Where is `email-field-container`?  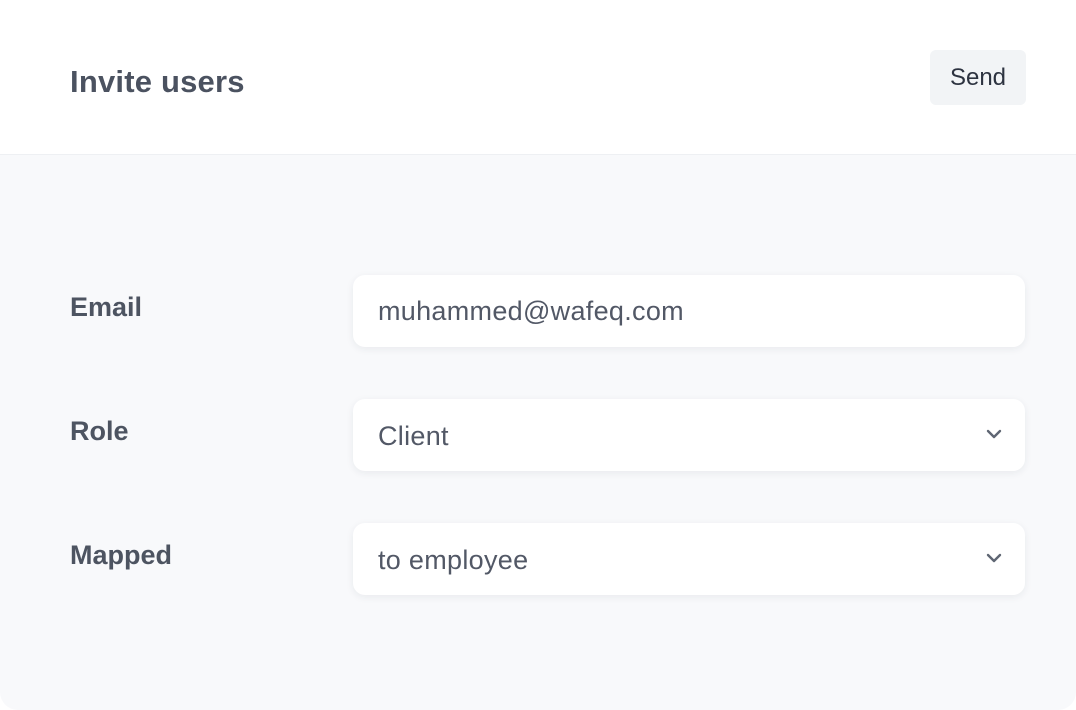 email-field-container is located at coordinates (689, 311).